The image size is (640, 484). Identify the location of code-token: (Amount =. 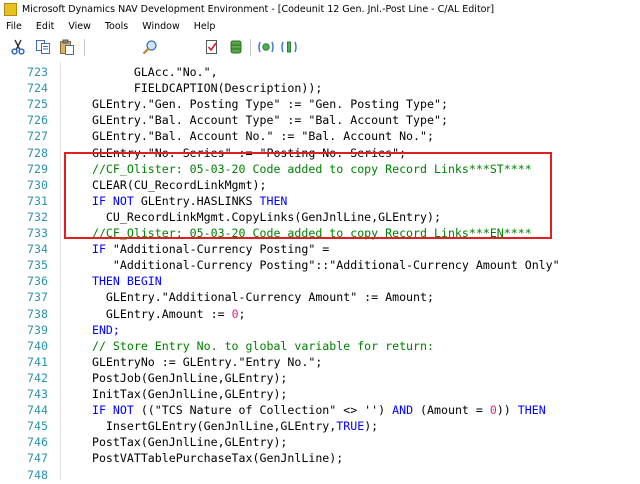
(451, 410).